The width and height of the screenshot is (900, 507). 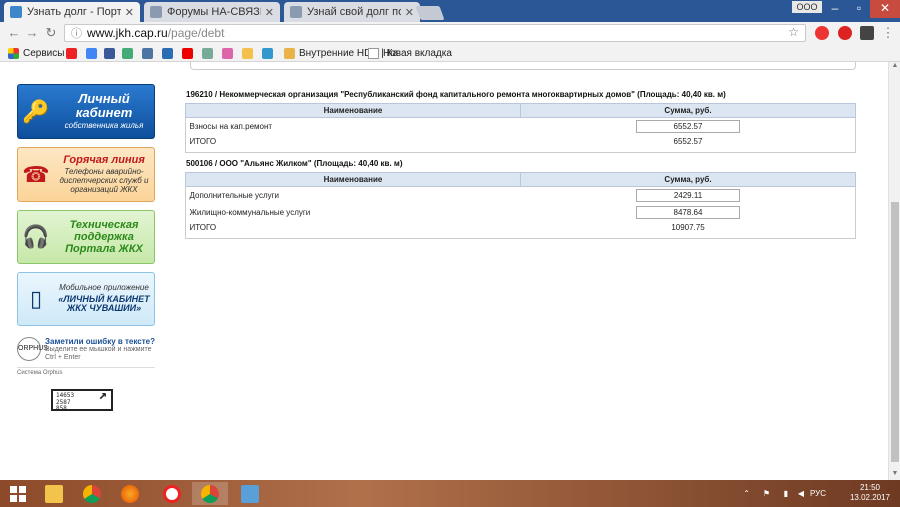 What do you see at coordinates (746, 493) in the screenshot?
I see `tray-chevron-icon: ⌃` at bounding box center [746, 493].